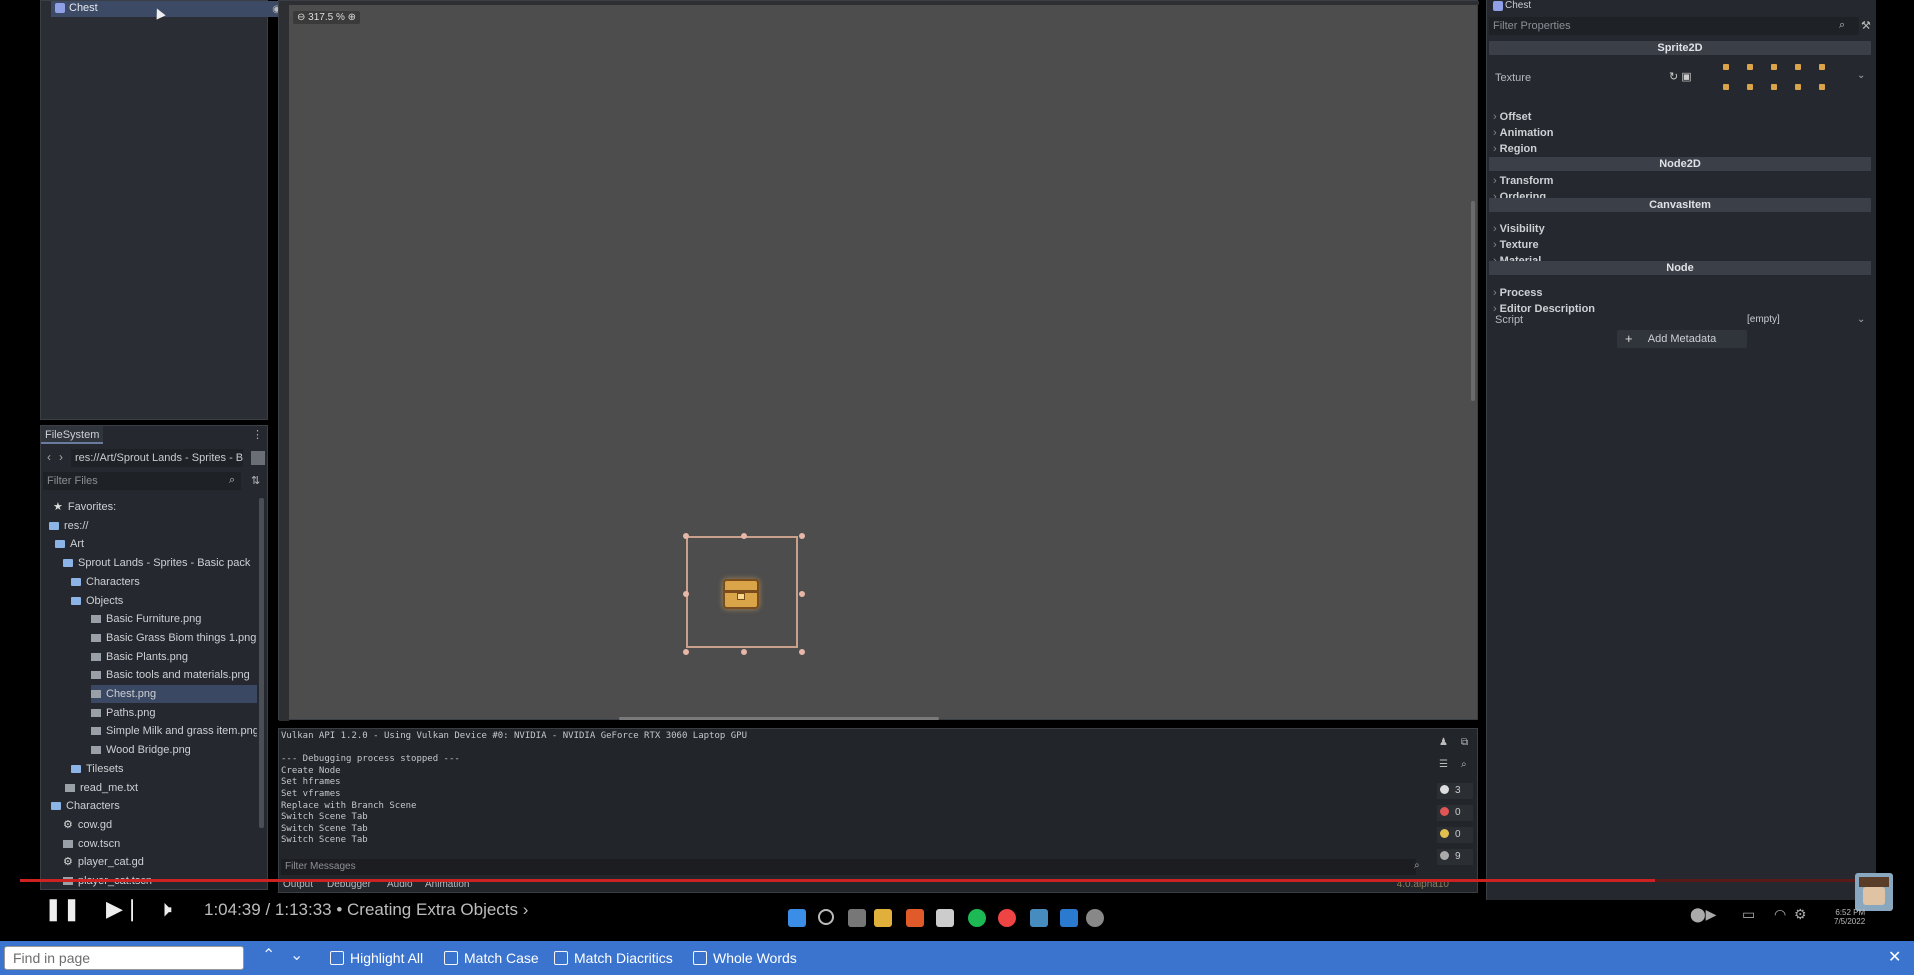  What do you see at coordinates (1455, 791) in the screenshot?
I see `message-counter: 3` at bounding box center [1455, 791].